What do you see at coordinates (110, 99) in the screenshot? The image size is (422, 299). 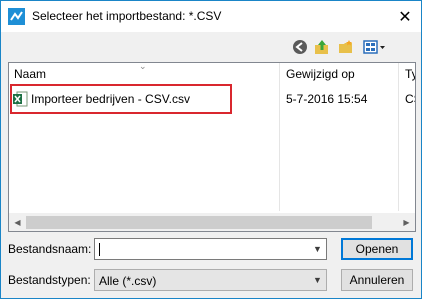 I see `file-name: Importeer bedrijven - CSV.csv` at bounding box center [110, 99].